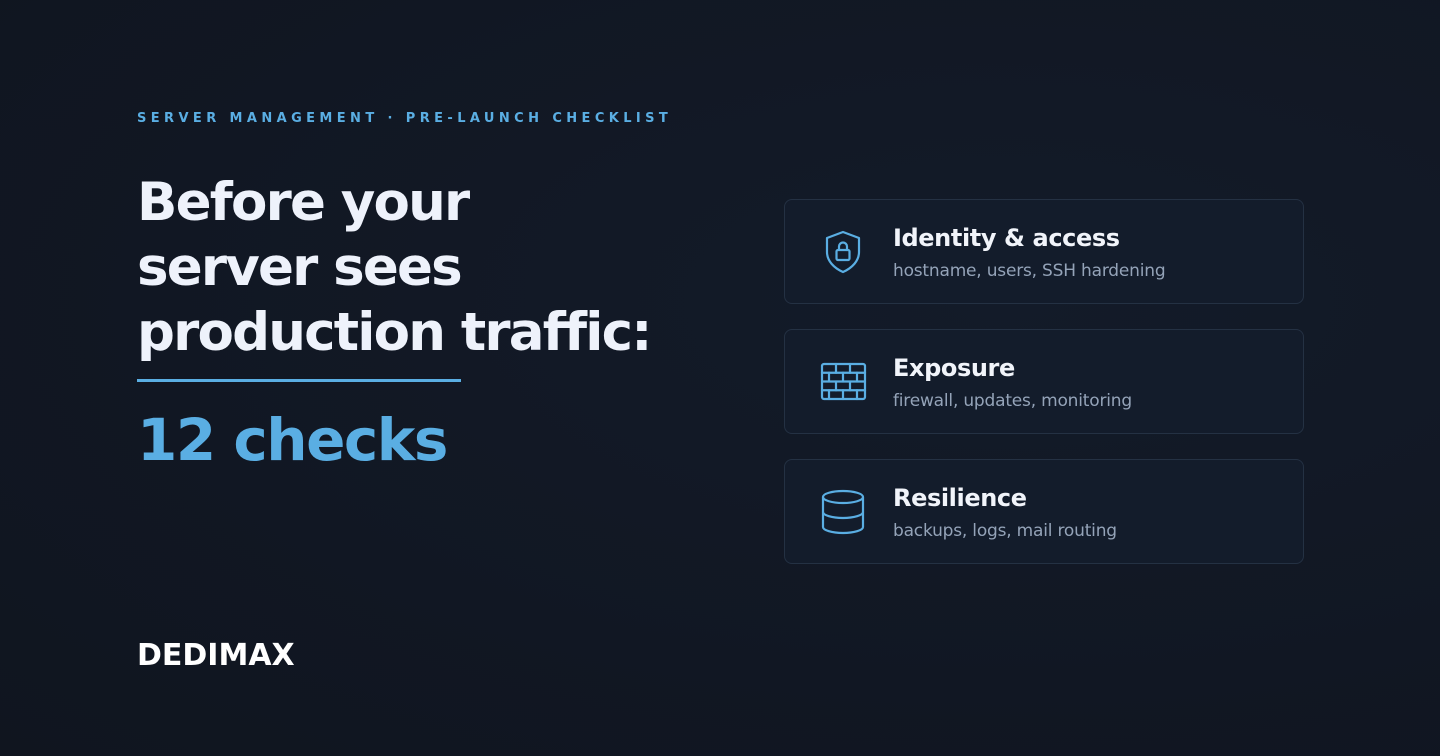  Describe the element at coordinates (1012, 401) in the screenshot. I see `card-subtitle: firewall, updates, monitoring` at that location.